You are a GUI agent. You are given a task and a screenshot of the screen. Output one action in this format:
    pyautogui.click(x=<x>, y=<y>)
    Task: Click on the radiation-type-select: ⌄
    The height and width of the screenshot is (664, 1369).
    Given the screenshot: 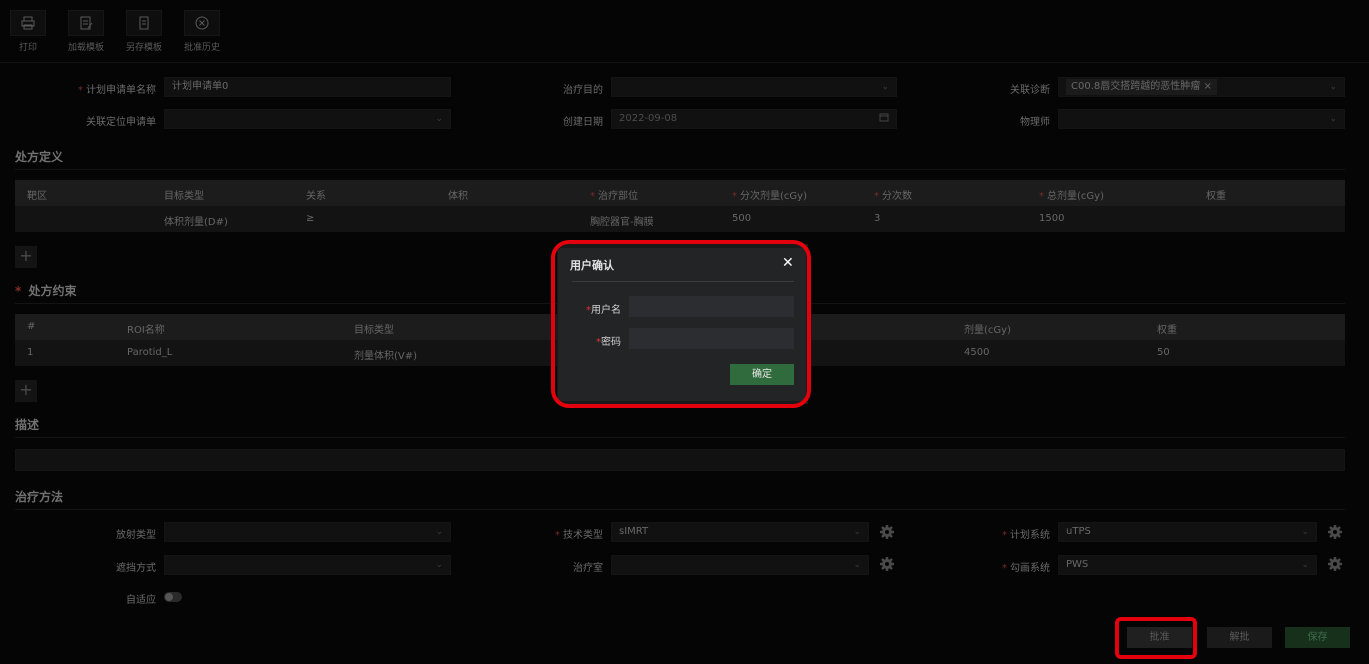 What is the action you would take?
    pyautogui.click(x=307, y=532)
    